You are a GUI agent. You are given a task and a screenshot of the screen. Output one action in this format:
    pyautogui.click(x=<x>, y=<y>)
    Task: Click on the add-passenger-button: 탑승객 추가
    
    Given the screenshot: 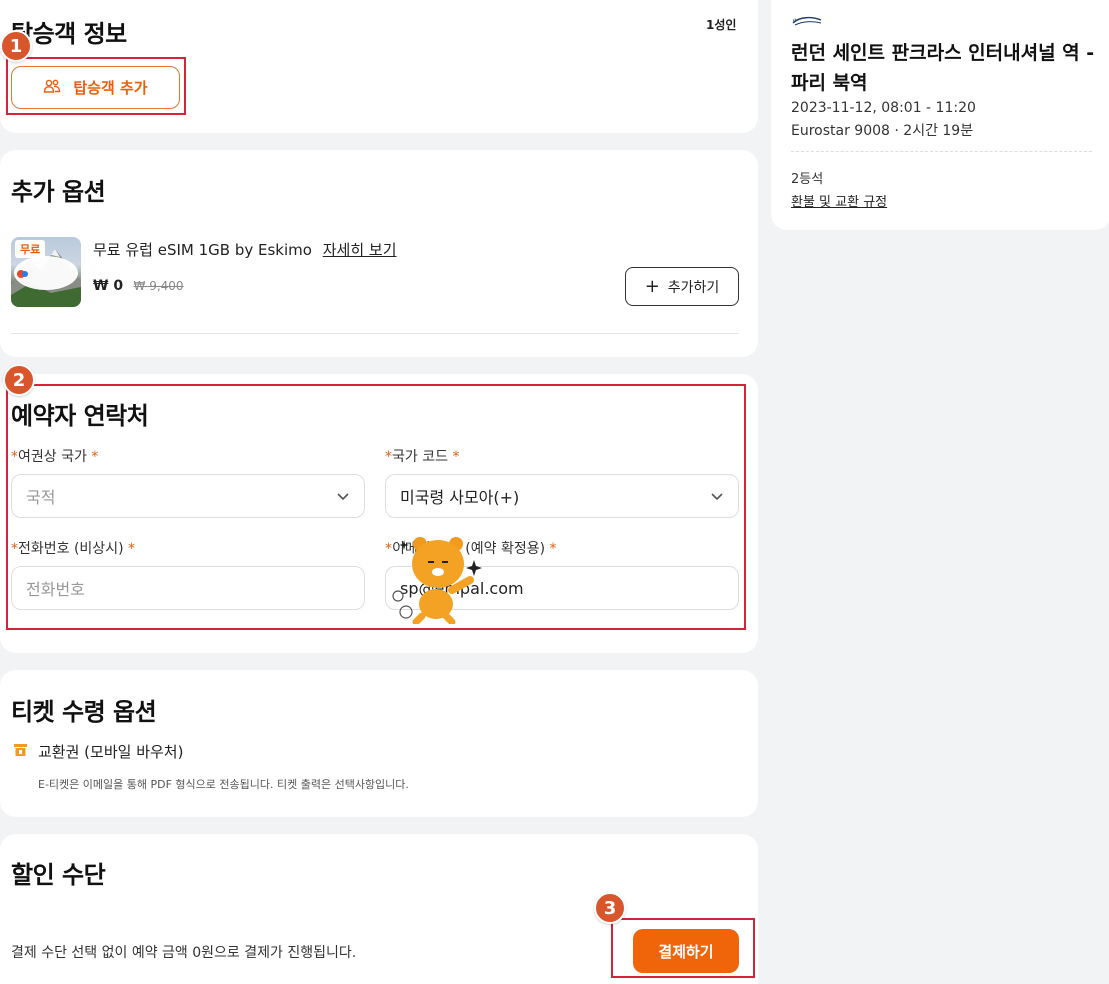 What is the action you would take?
    pyautogui.click(x=95, y=87)
    